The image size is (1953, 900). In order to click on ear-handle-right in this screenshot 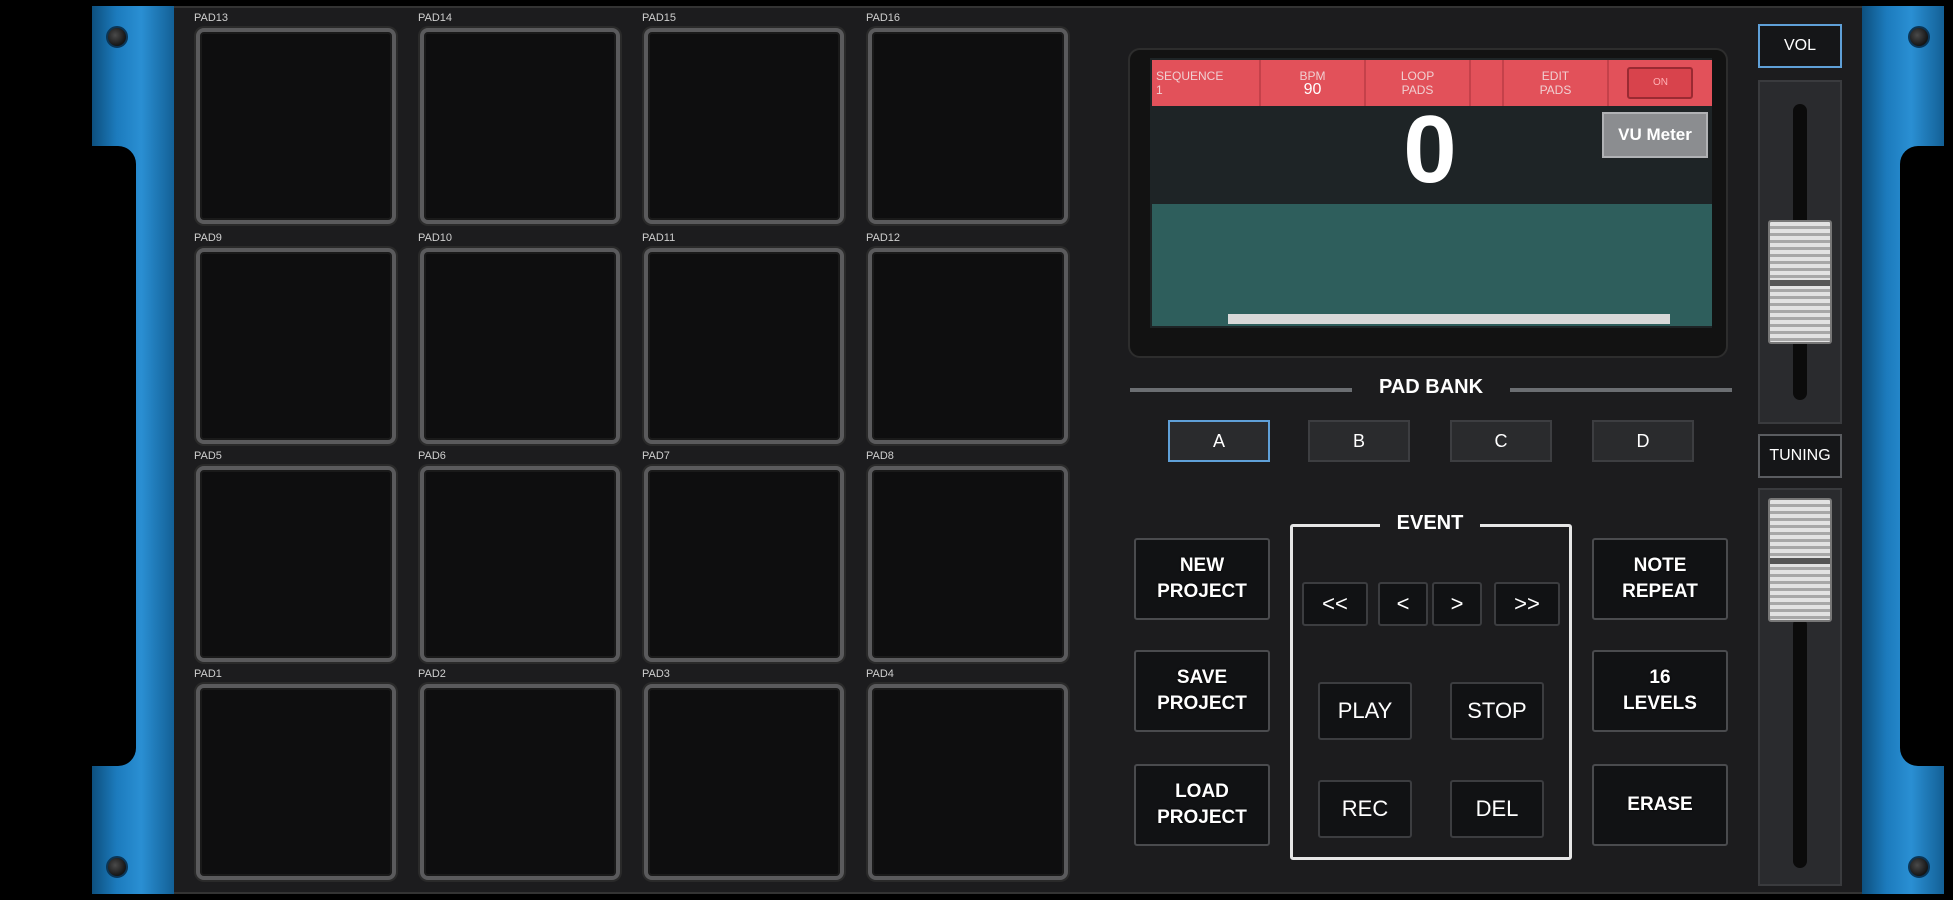, I will do `click(1922, 456)`.